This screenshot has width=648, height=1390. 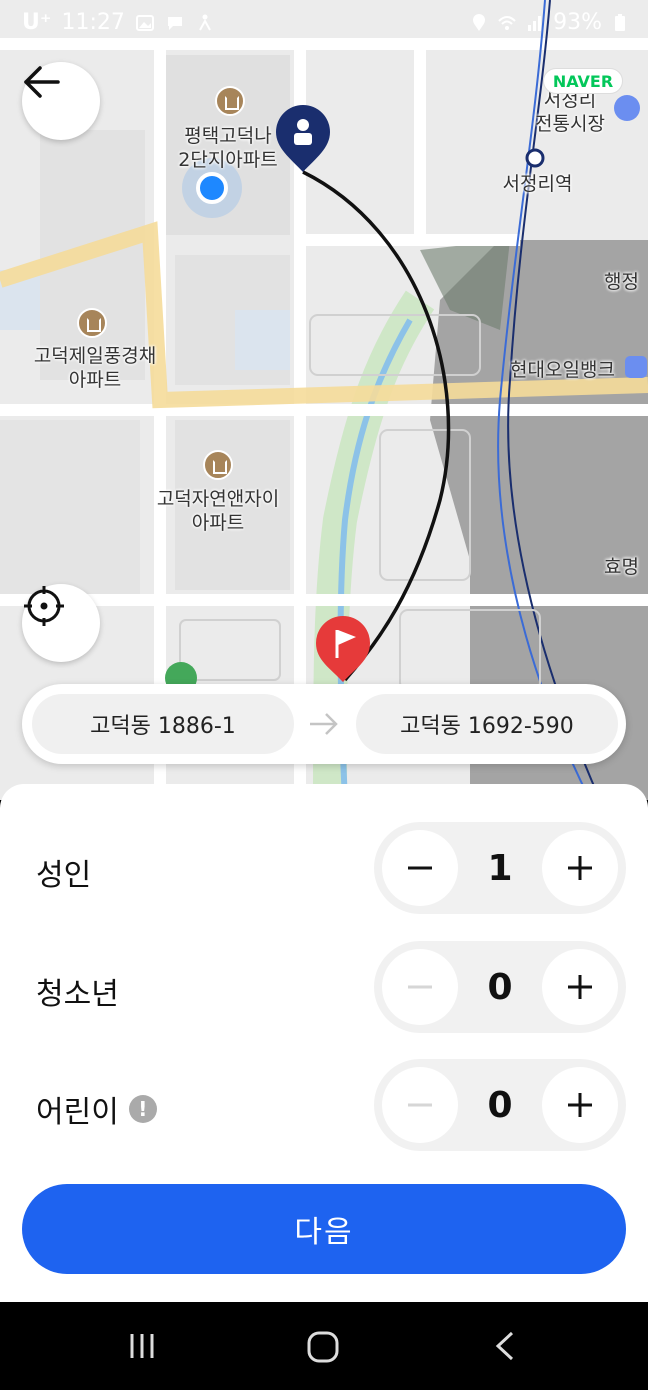 I want to click on station-marker, so click(x=535, y=158).